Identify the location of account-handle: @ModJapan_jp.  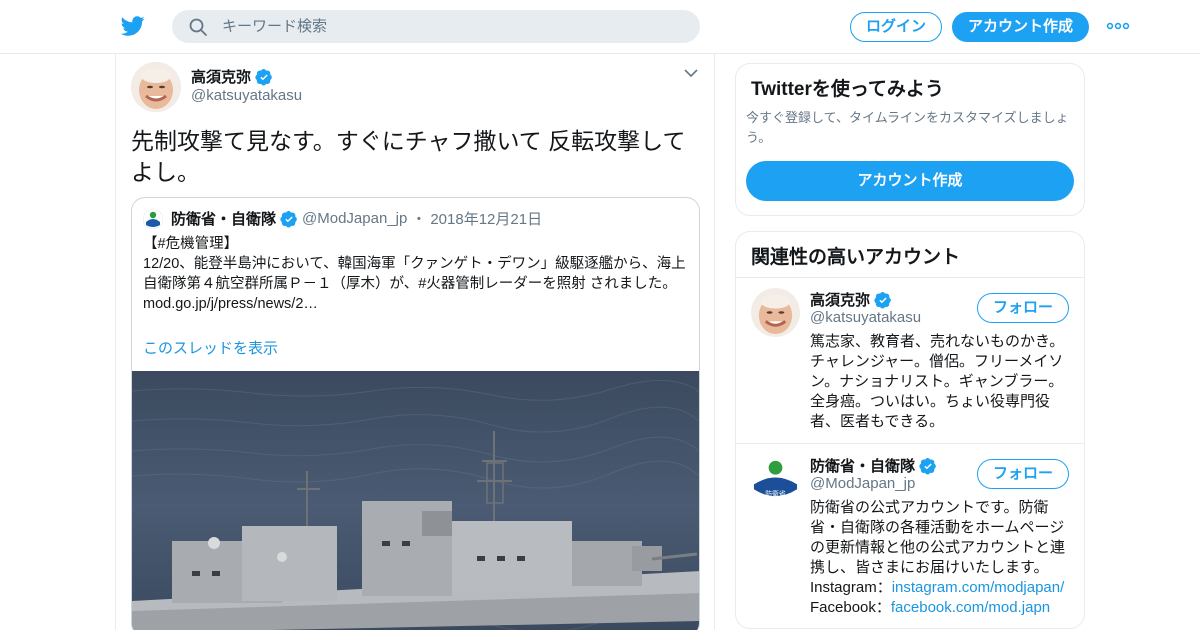
(862, 483).